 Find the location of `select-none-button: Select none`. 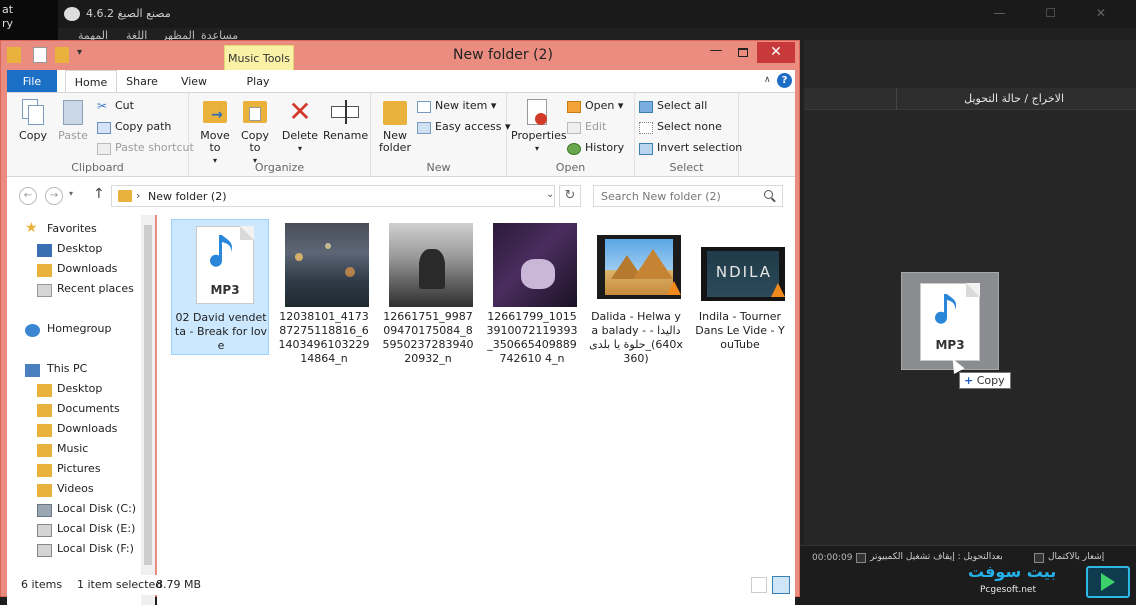

select-none-button: Select none is located at coordinates (680, 129).